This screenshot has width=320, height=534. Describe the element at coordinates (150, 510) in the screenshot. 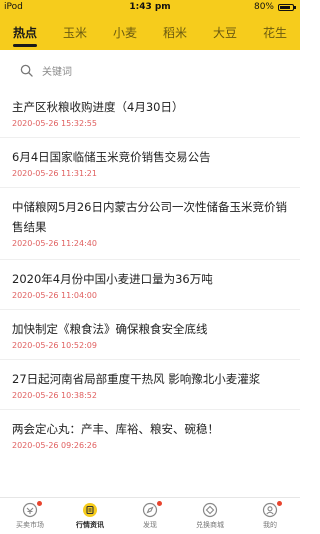

I see `discover-icon` at that location.